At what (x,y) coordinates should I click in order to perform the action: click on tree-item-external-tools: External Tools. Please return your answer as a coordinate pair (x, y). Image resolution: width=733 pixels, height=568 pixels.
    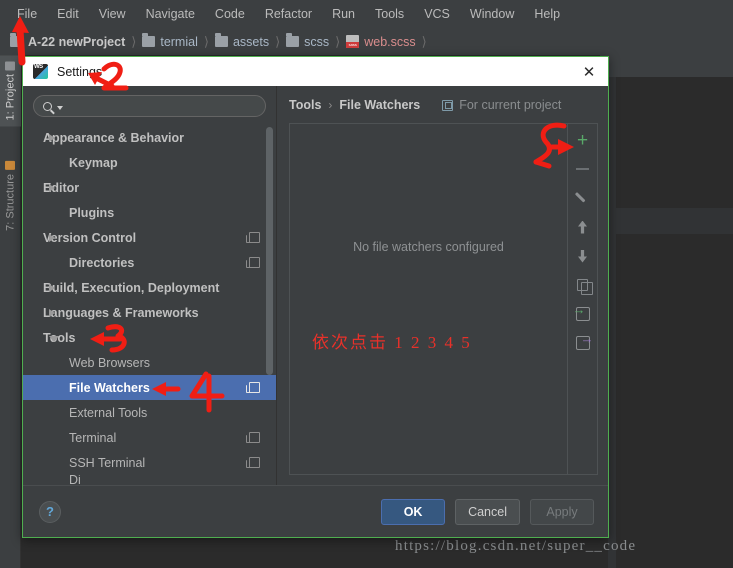
    Looking at the image, I should click on (149, 412).